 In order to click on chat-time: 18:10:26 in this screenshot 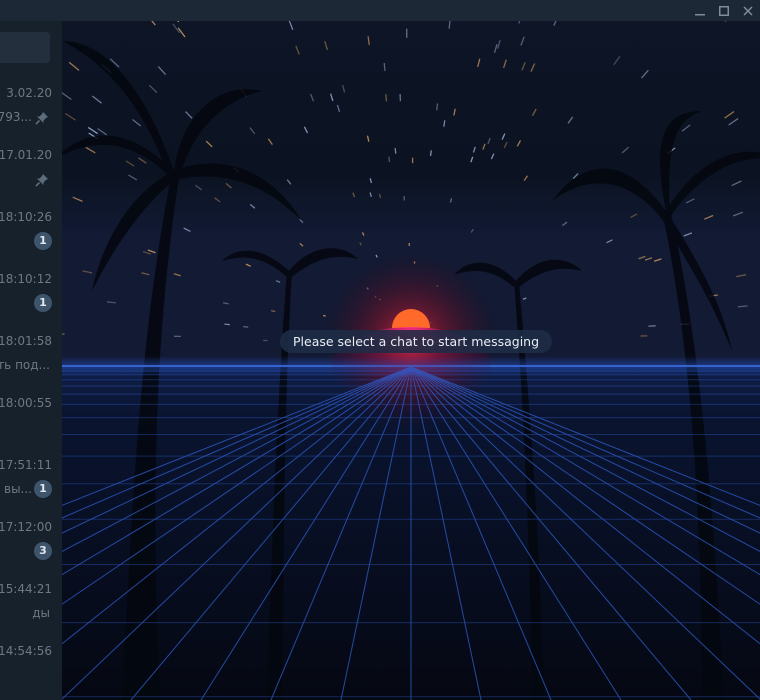, I will do `click(26, 217)`.